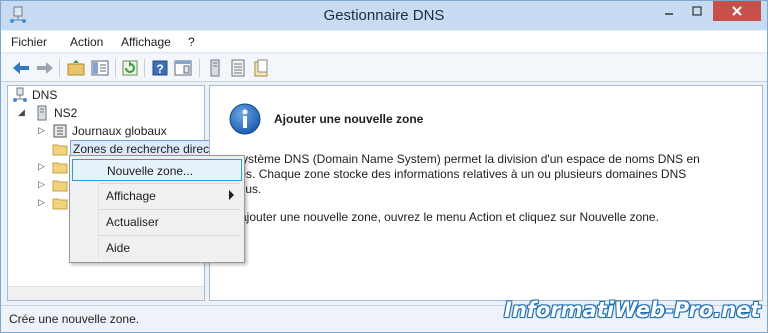 Image resolution: width=768 pixels, height=333 pixels. What do you see at coordinates (157, 196) in the screenshot?
I see `menu-item-affichage: Affichage` at bounding box center [157, 196].